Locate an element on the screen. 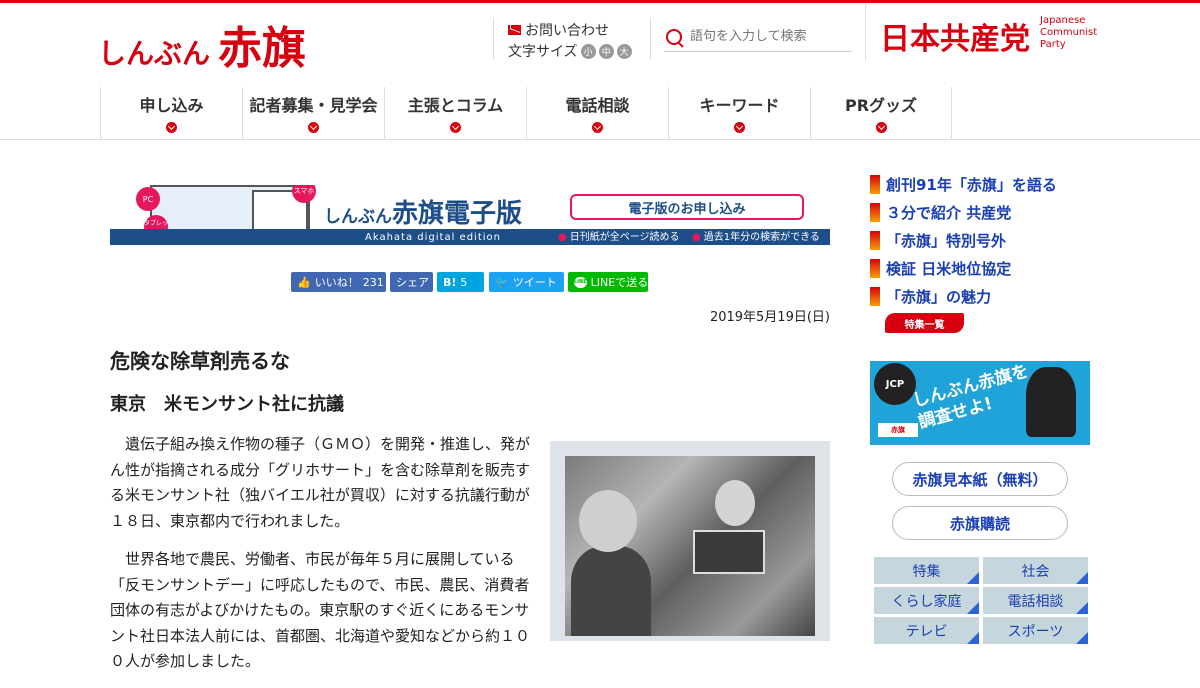 This screenshot has width=1200, height=688. sidebar-link: ３分で紹介 共産党 is located at coordinates (963, 212).